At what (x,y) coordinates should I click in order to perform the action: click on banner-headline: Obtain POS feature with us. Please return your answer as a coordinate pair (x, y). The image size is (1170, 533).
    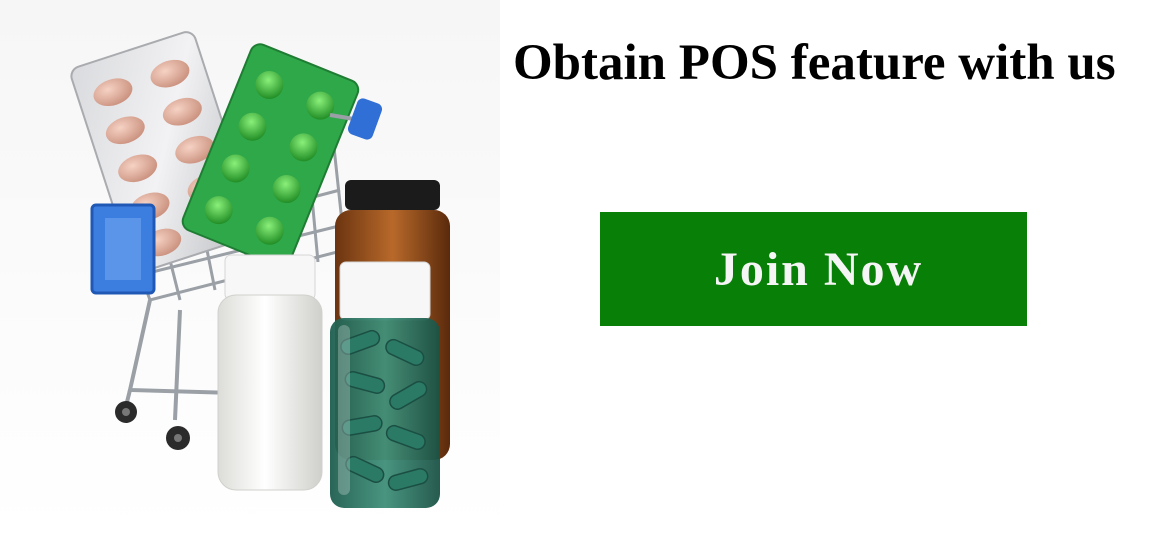
    Looking at the image, I should click on (814, 63).